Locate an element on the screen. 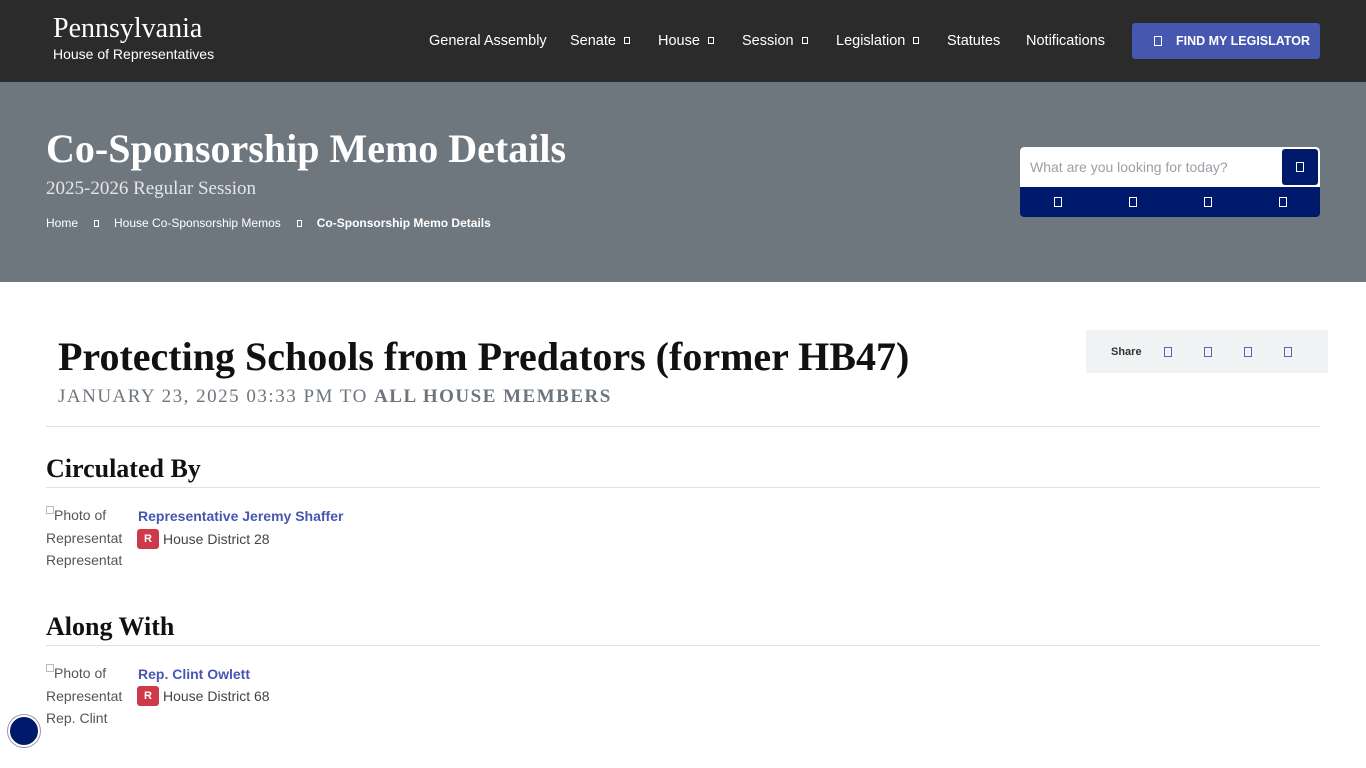  nav-label: General Assembly is located at coordinates (488, 41).